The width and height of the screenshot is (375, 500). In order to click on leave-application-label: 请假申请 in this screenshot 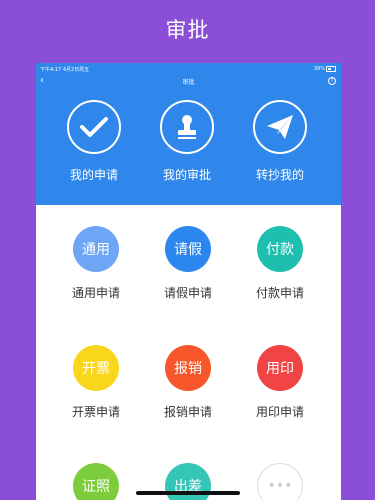, I will do `click(187, 293)`.